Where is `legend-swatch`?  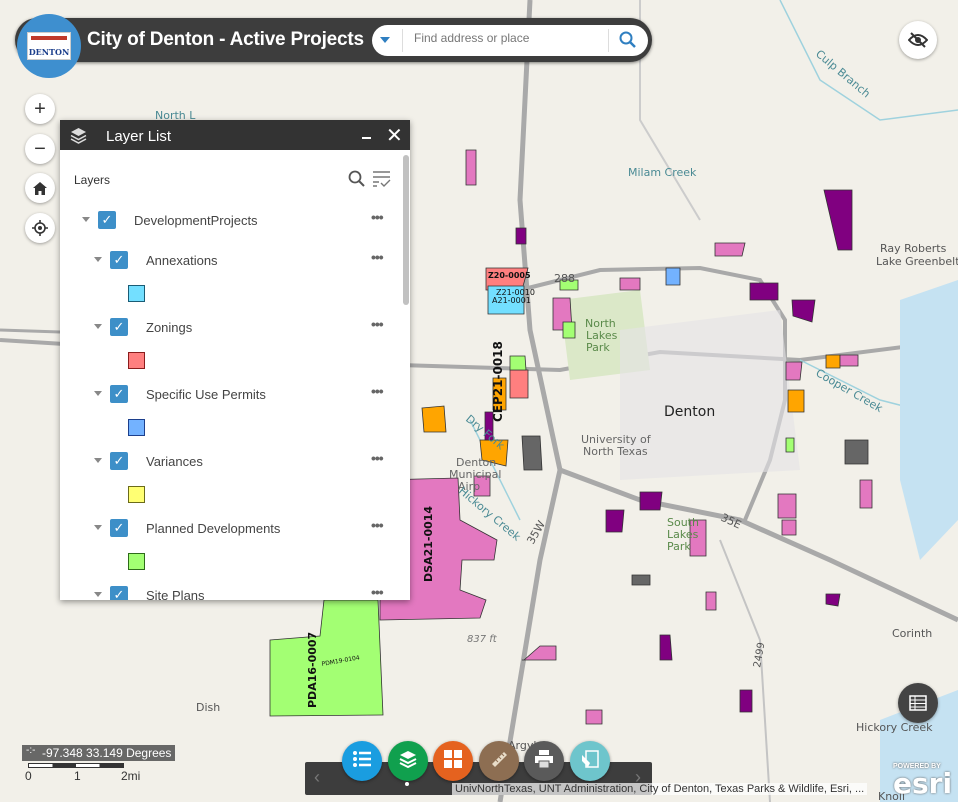
legend-swatch is located at coordinates (136, 293).